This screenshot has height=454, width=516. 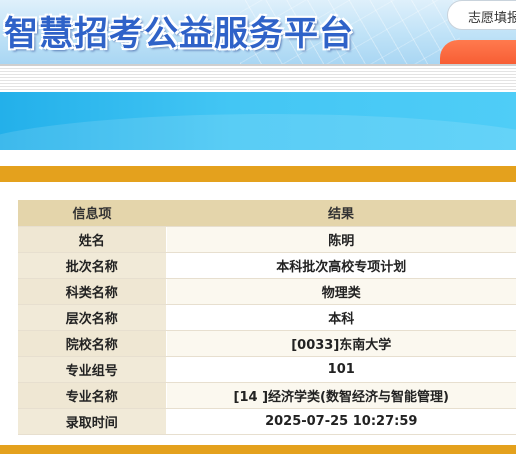 What do you see at coordinates (481, 15) in the screenshot?
I see `user-menu-button: 志愿填报` at bounding box center [481, 15].